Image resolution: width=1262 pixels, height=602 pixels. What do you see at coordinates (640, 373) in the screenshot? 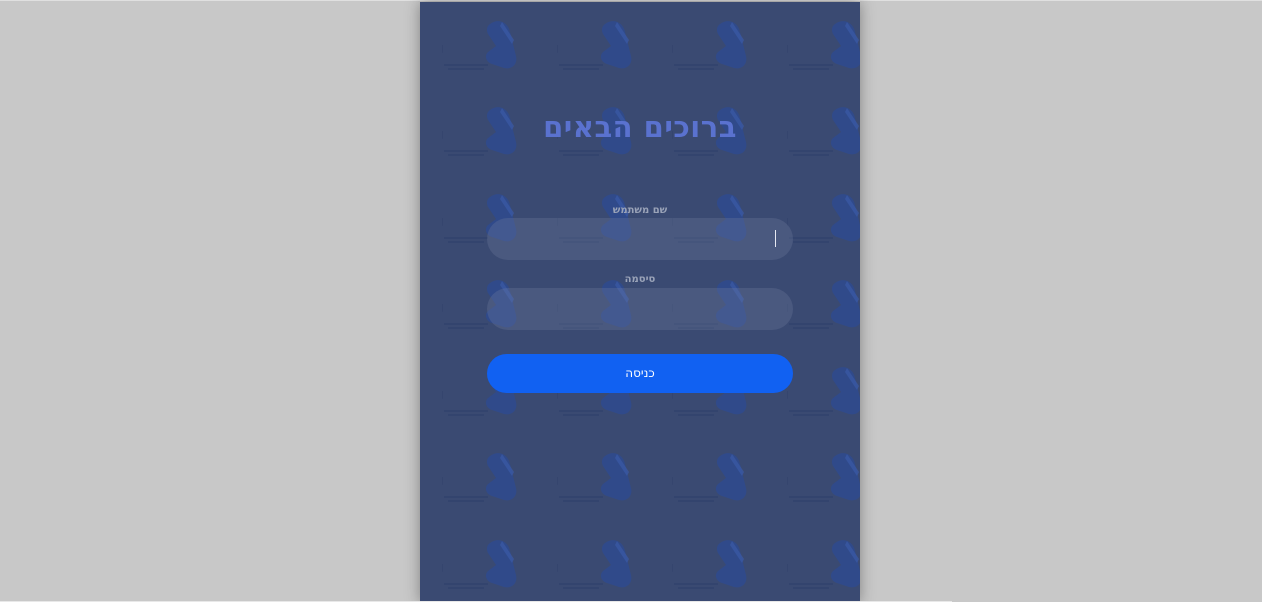
I see `login-button: כניסה` at bounding box center [640, 373].